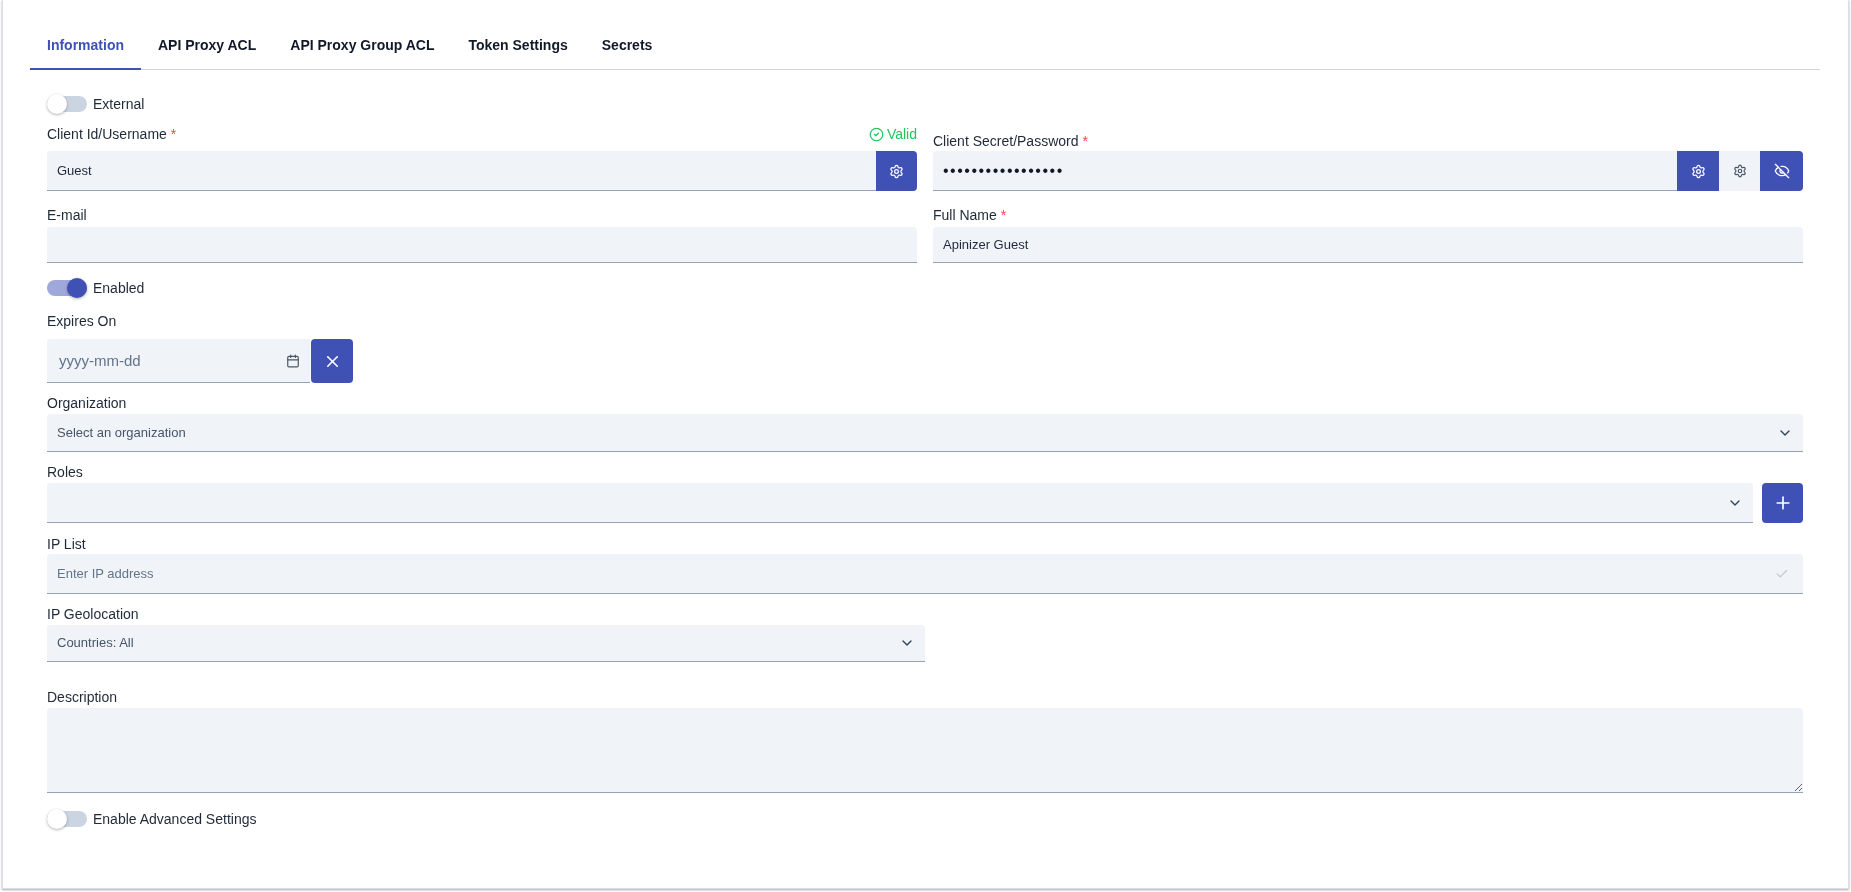 Image resolution: width=1851 pixels, height=892 pixels. Describe the element at coordinates (965, 215) in the screenshot. I see `field-label: Full Name` at that location.